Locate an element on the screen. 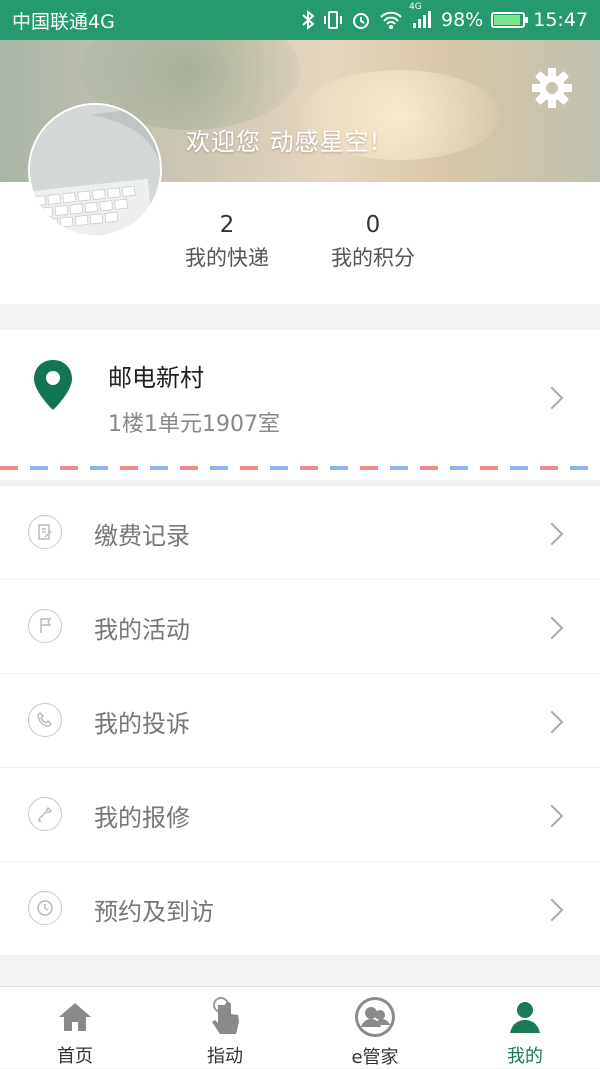  bluetooth-icon is located at coordinates (308, 20).